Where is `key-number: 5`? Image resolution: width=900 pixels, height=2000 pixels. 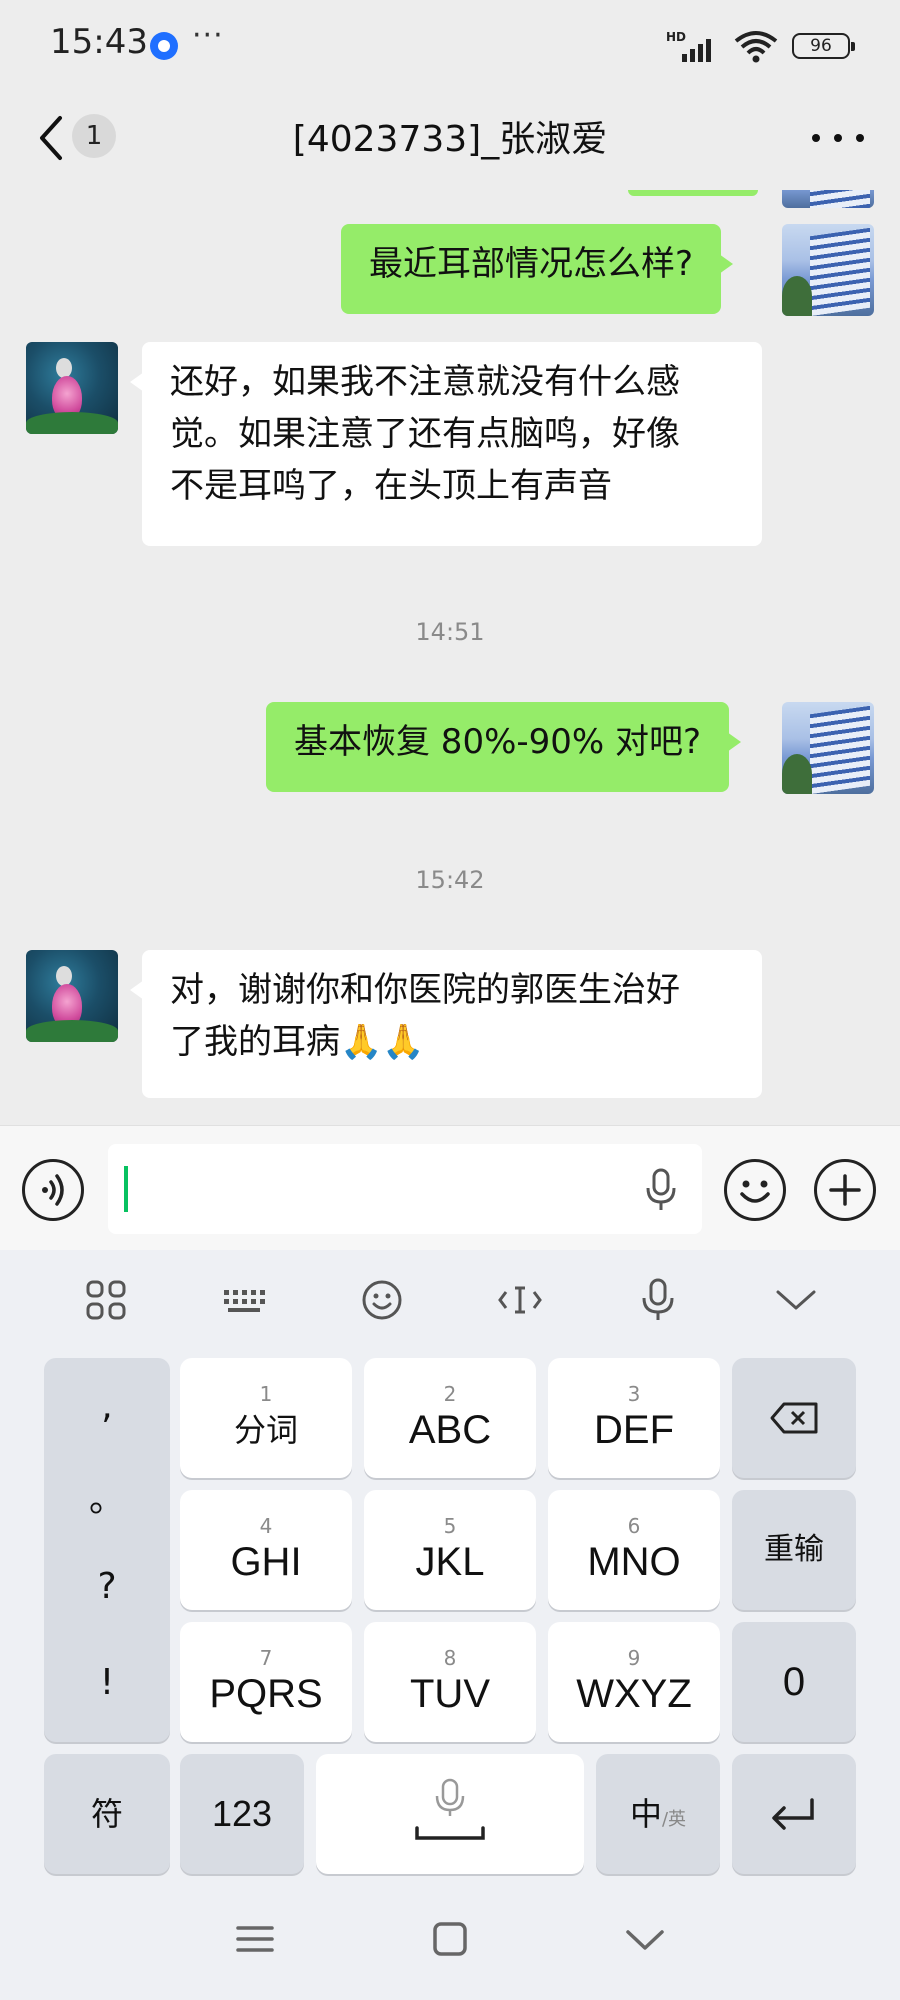 key-number: 5 is located at coordinates (450, 1526).